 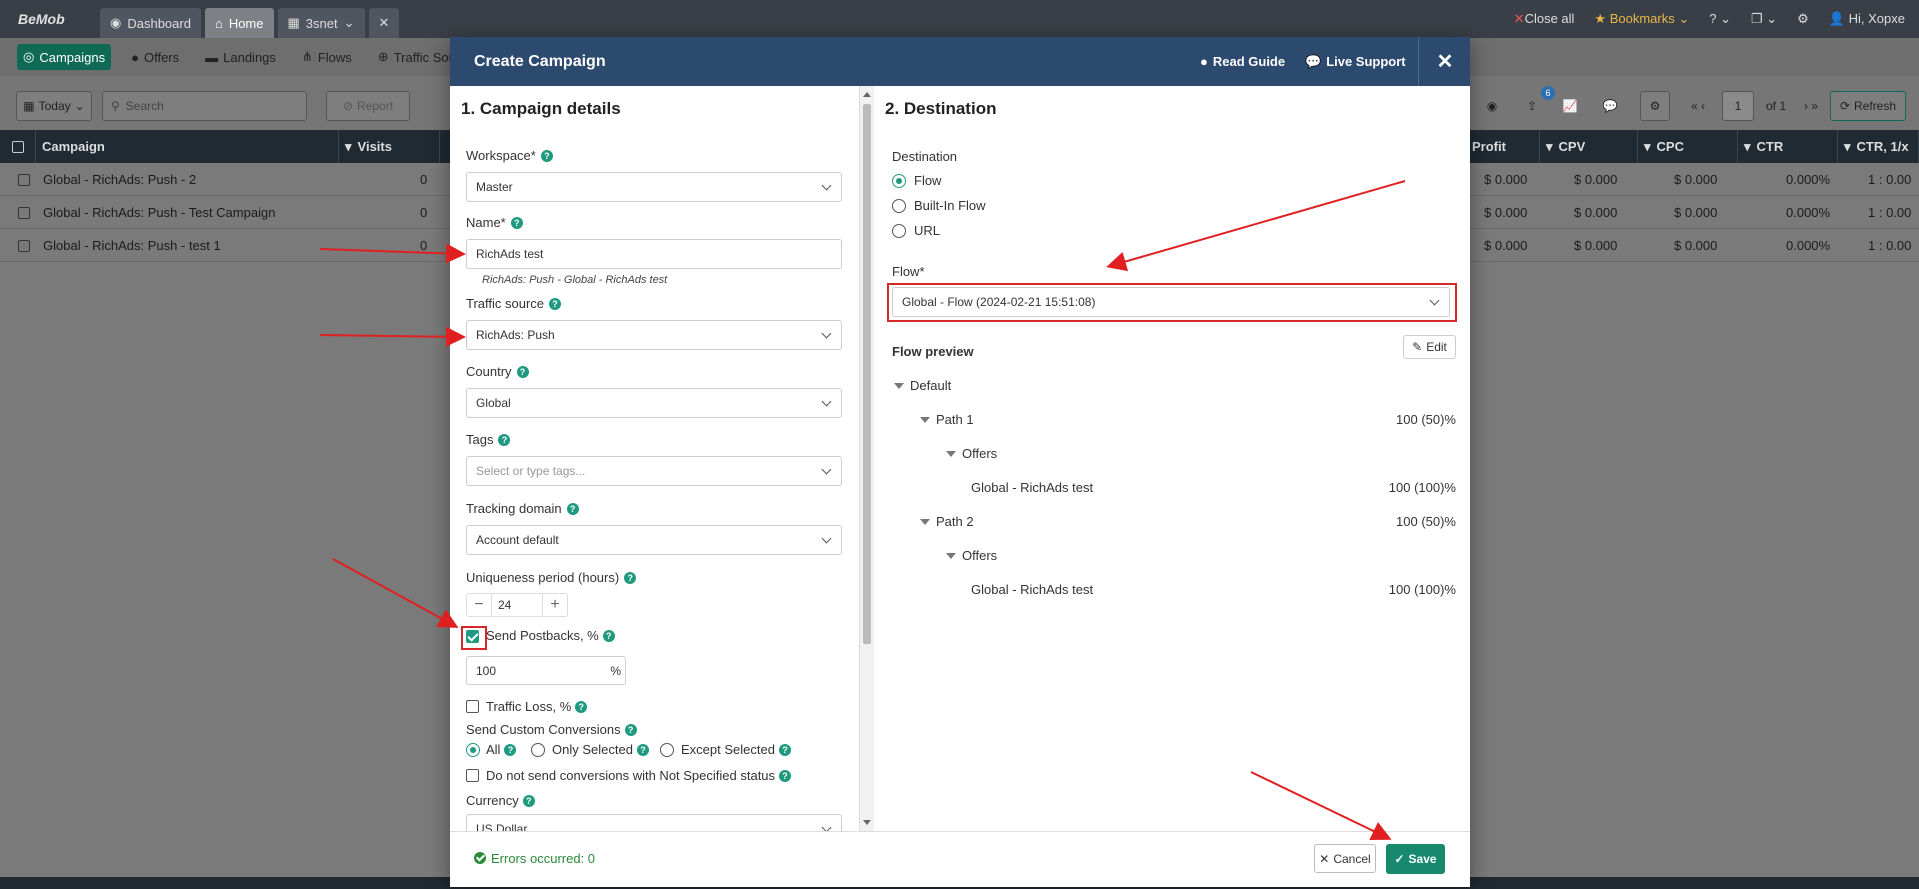 I want to click on postbacks-percent-input: 100%, so click(x=546, y=670).